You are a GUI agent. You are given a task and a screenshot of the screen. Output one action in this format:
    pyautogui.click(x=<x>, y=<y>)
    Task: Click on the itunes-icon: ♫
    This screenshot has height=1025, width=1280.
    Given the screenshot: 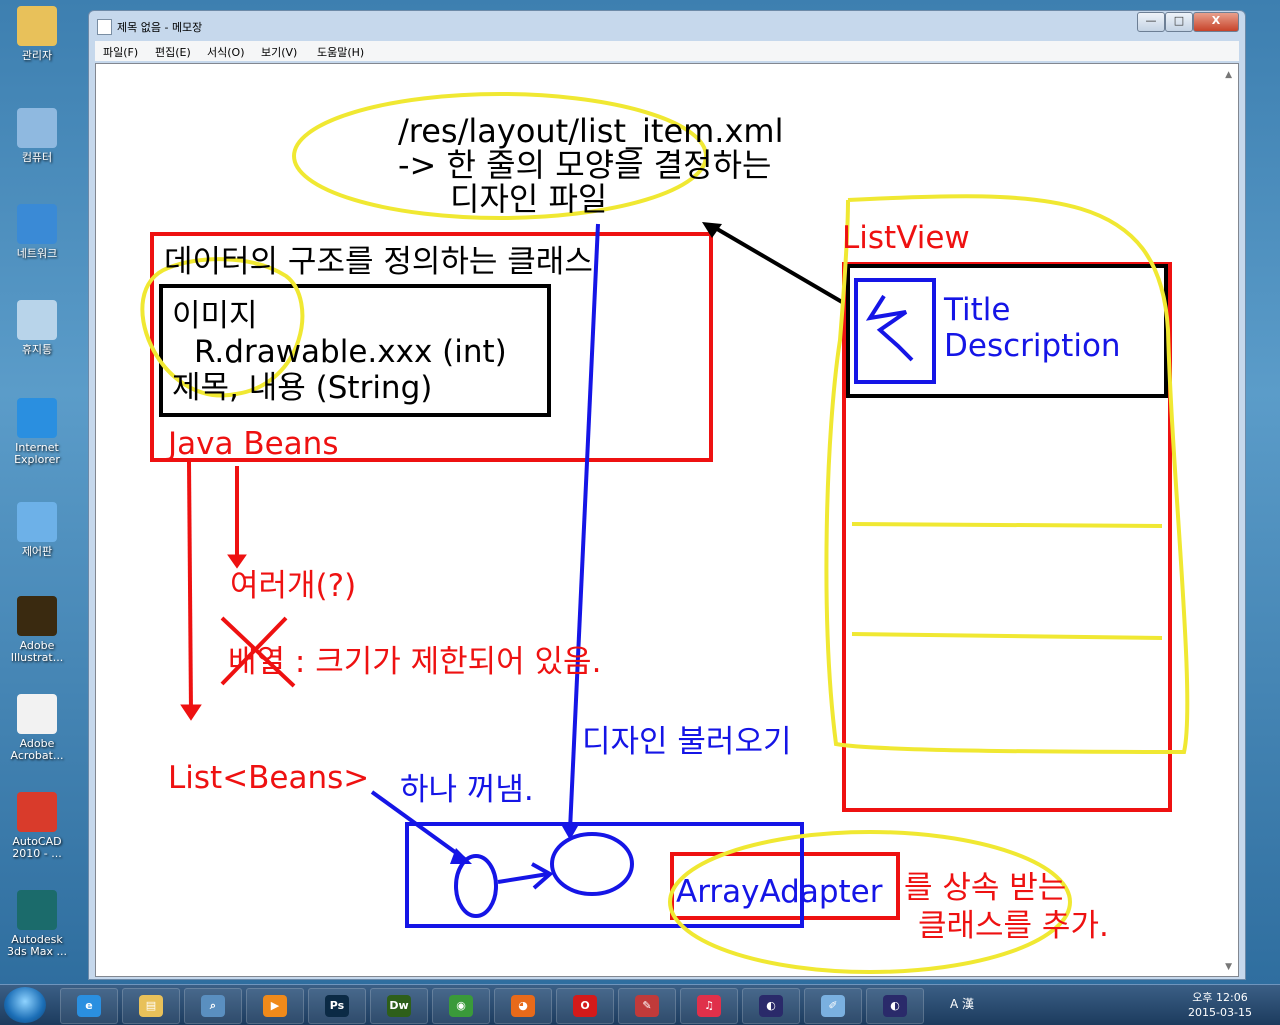 What is the action you would take?
    pyautogui.click(x=709, y=1006)
    